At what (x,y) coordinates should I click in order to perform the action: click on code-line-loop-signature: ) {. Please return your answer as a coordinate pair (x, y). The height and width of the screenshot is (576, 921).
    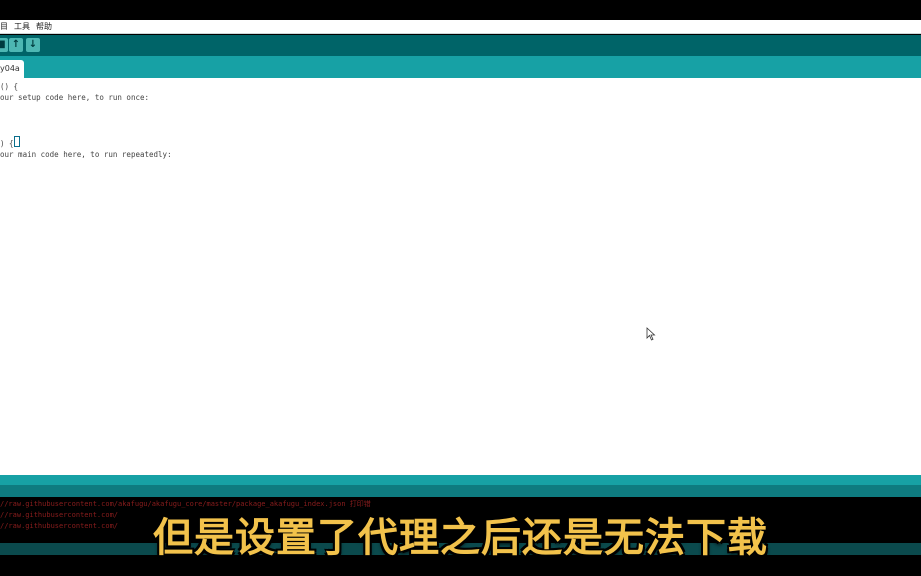
    Looking at the image, I should click on (7, 143).